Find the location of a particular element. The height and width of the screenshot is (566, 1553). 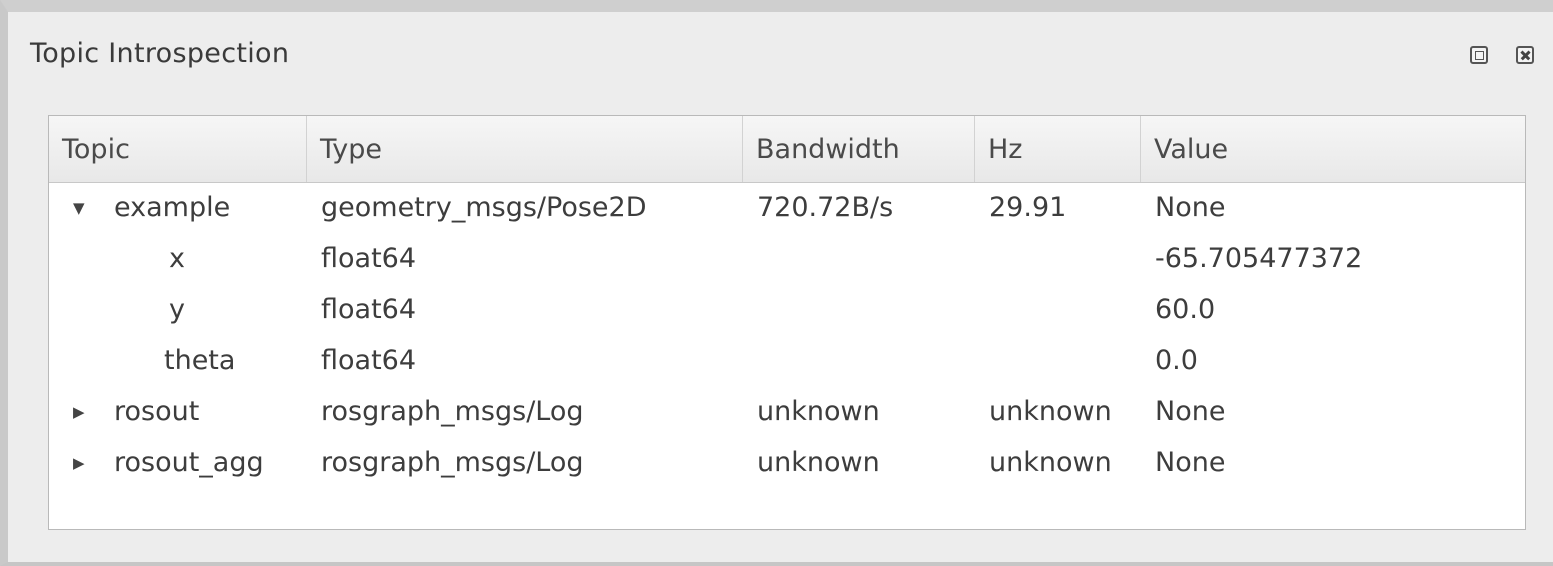

tree-header: Topic Type Bandwidth Hz Value is located at coordinates (787, 149).